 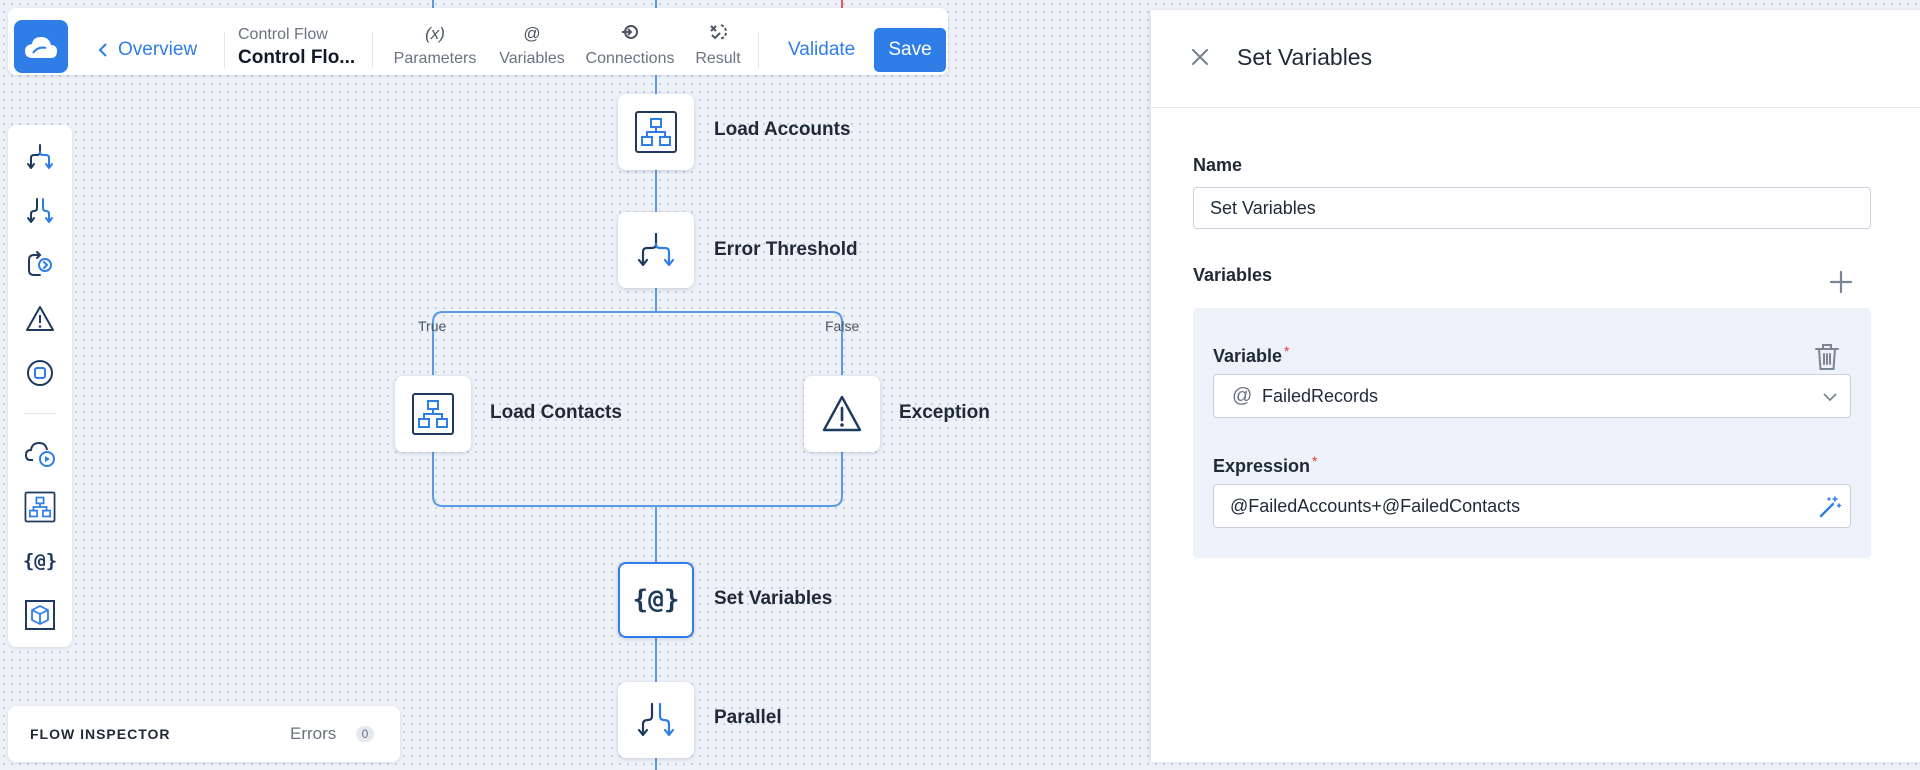 I want to click on connector-branch-merge, so click(x=637, y=479).